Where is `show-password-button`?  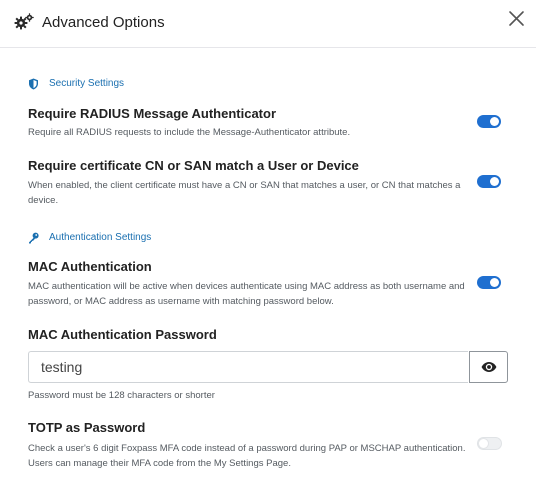 show-password-button is located at coordinates (488, 367).